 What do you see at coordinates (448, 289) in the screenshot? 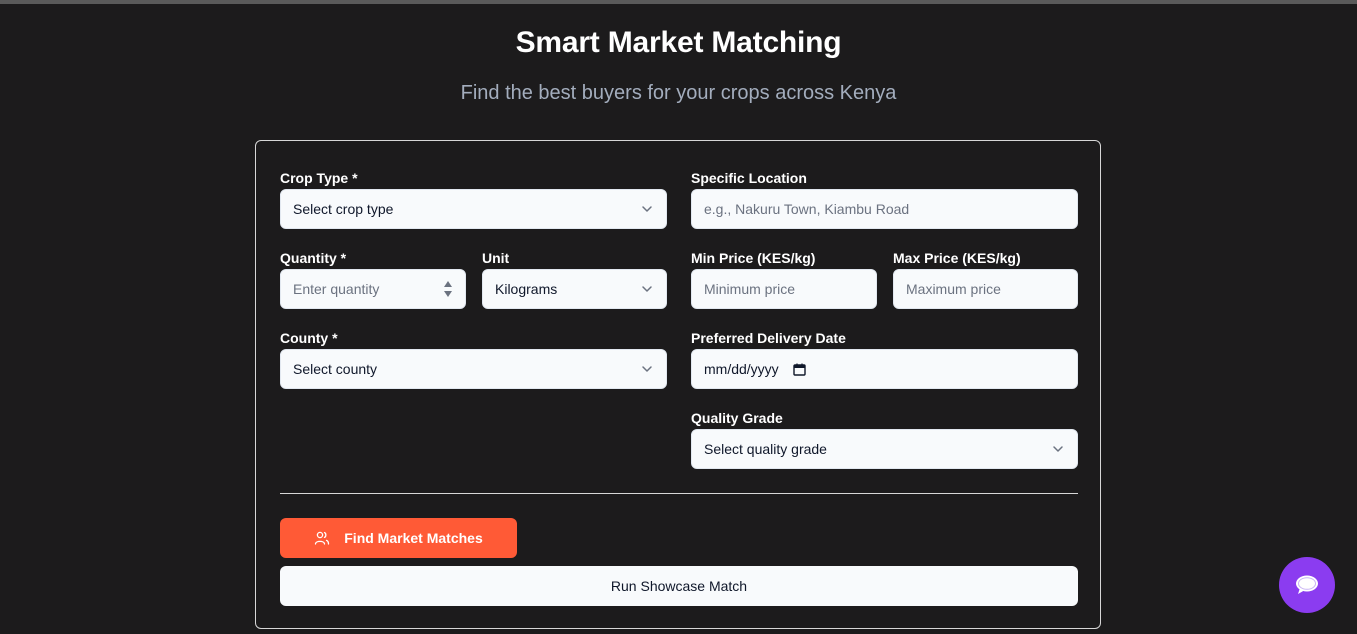
I see `number-stepper-icon` at bounding box center [448, 289].